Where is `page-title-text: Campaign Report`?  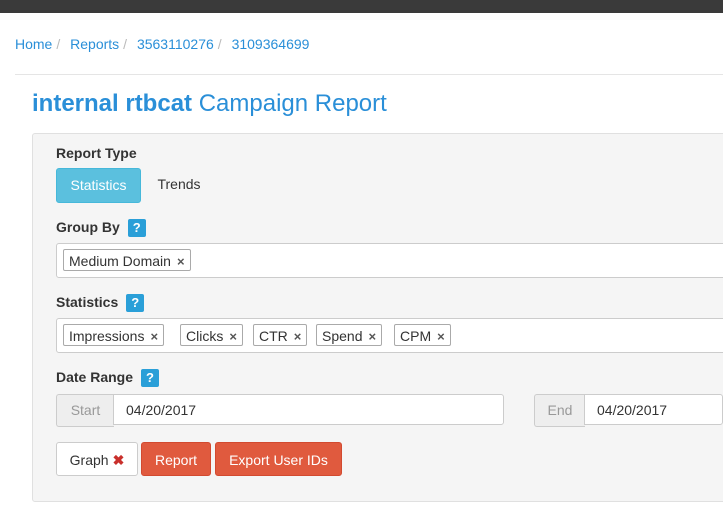 page-title-text: Campaign Report is located at coordinates (292, 103).